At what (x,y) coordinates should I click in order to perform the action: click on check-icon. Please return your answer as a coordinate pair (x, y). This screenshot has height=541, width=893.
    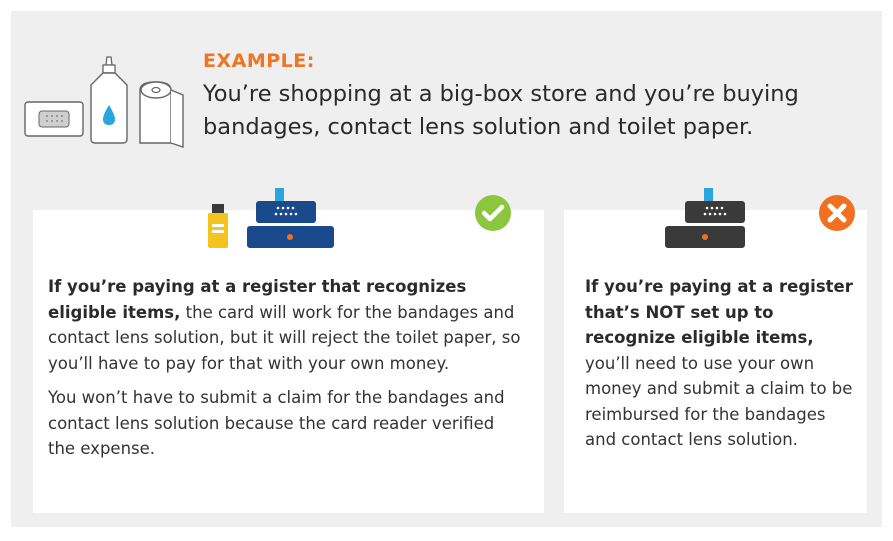
    Looking at the image, I should click on (493, 213).